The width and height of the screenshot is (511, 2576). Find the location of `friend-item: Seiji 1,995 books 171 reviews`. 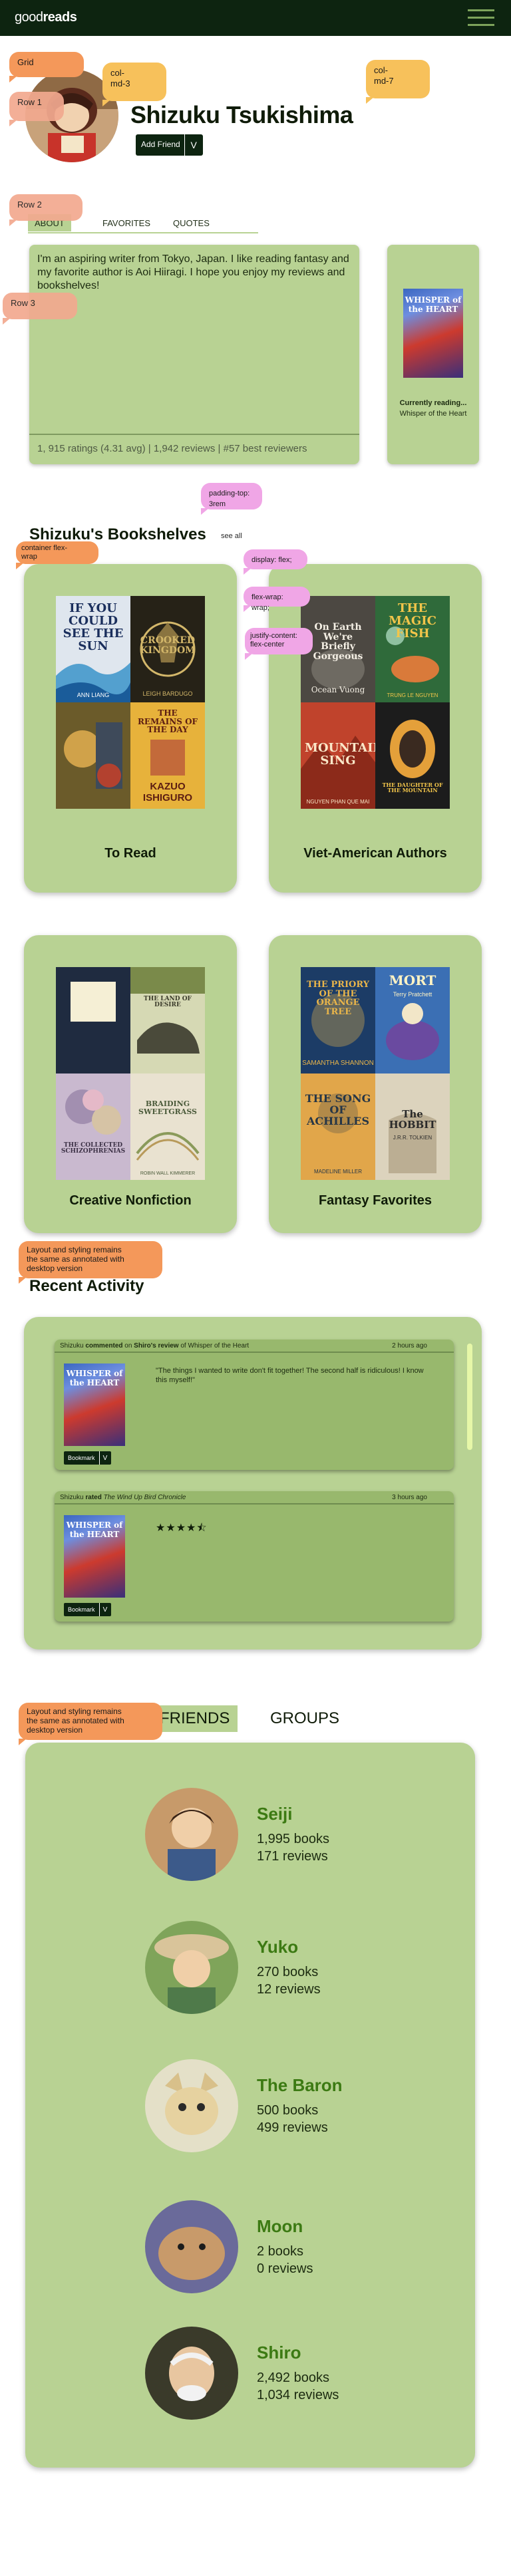

friend-item: Seiji 1,995 books 171 reviews is located at coordinates (278, 1834).